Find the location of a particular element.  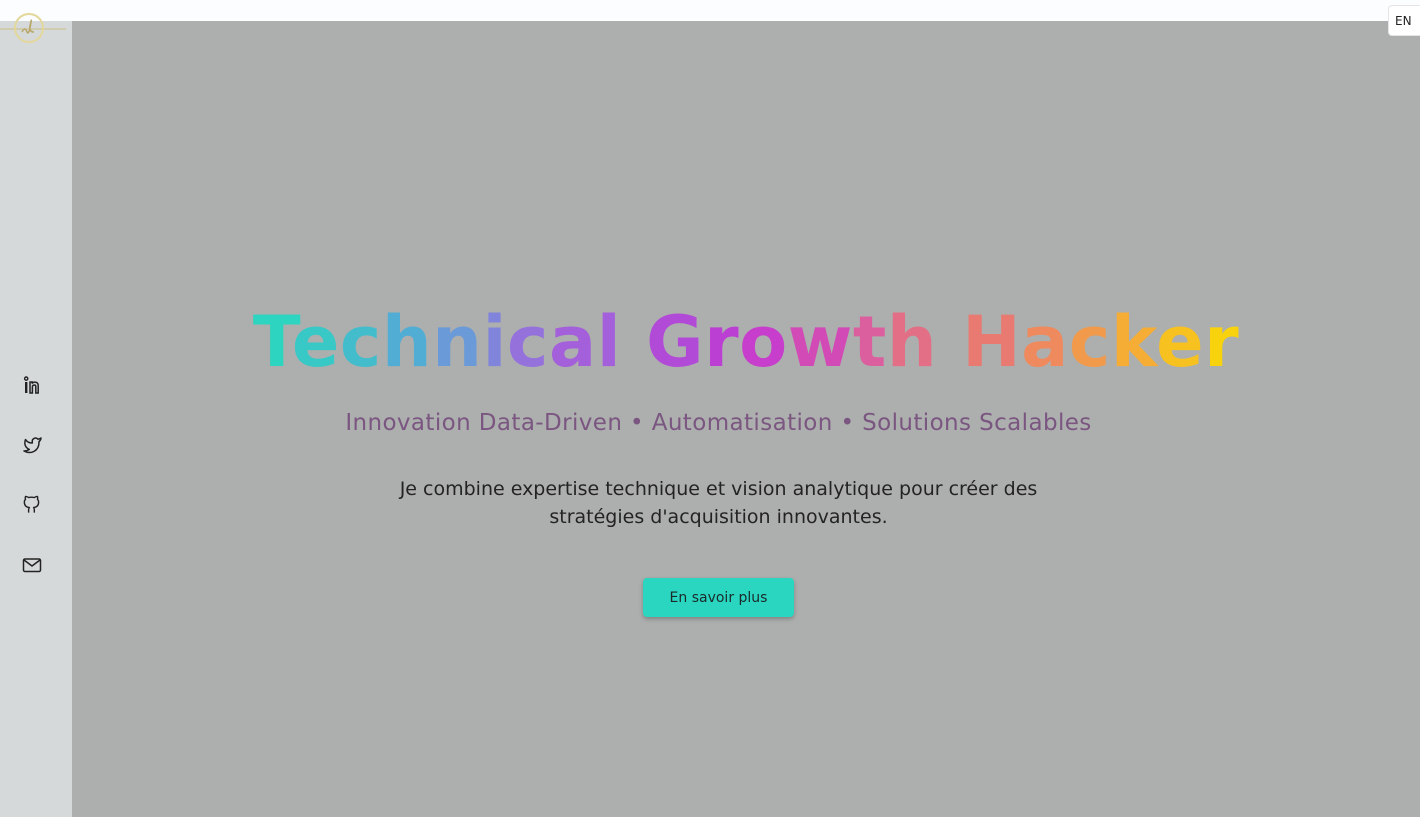

learn-more-button: En savoir plus is located at coordinates (718, 597).